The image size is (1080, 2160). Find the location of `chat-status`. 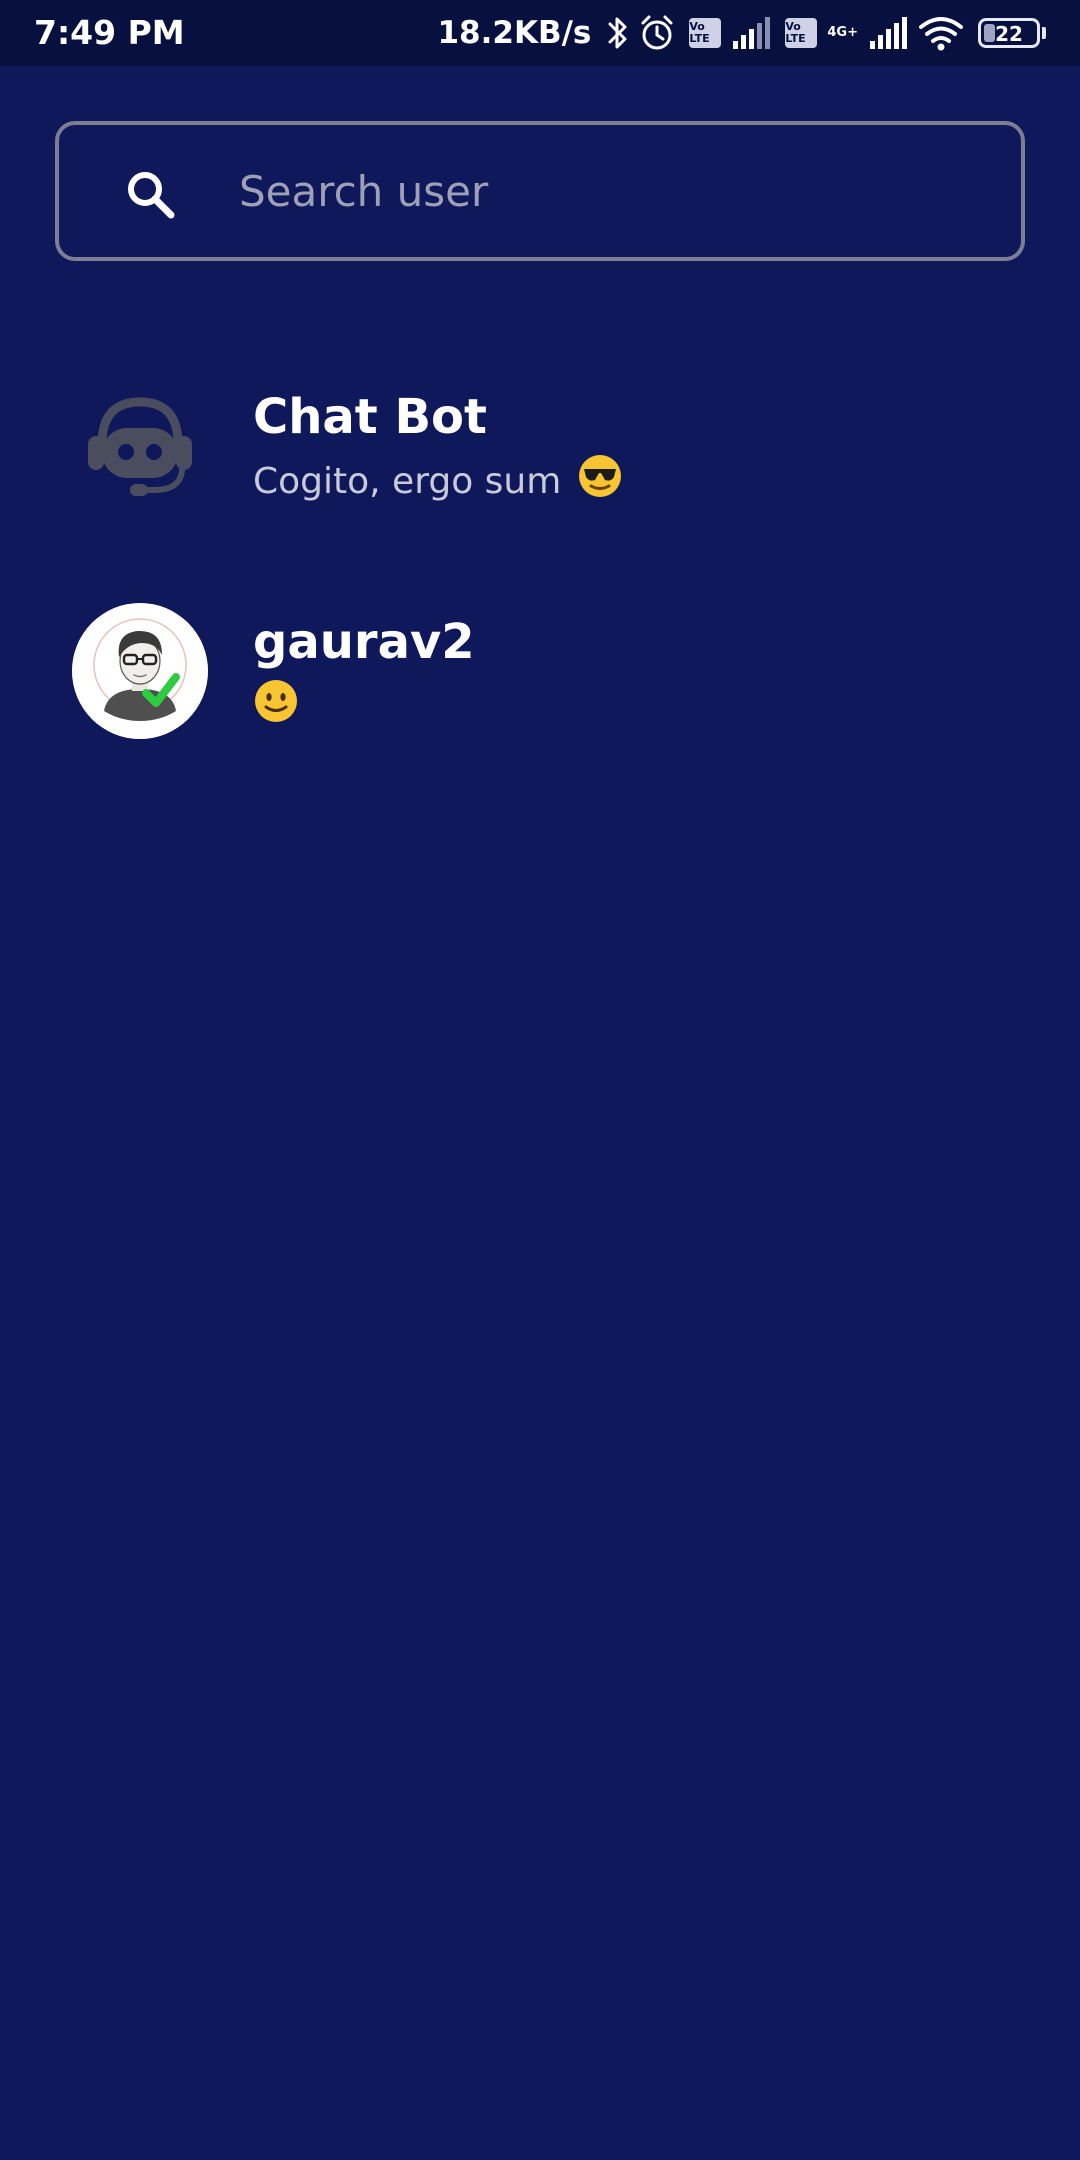

chat-status is located at coordinates (276, 708).